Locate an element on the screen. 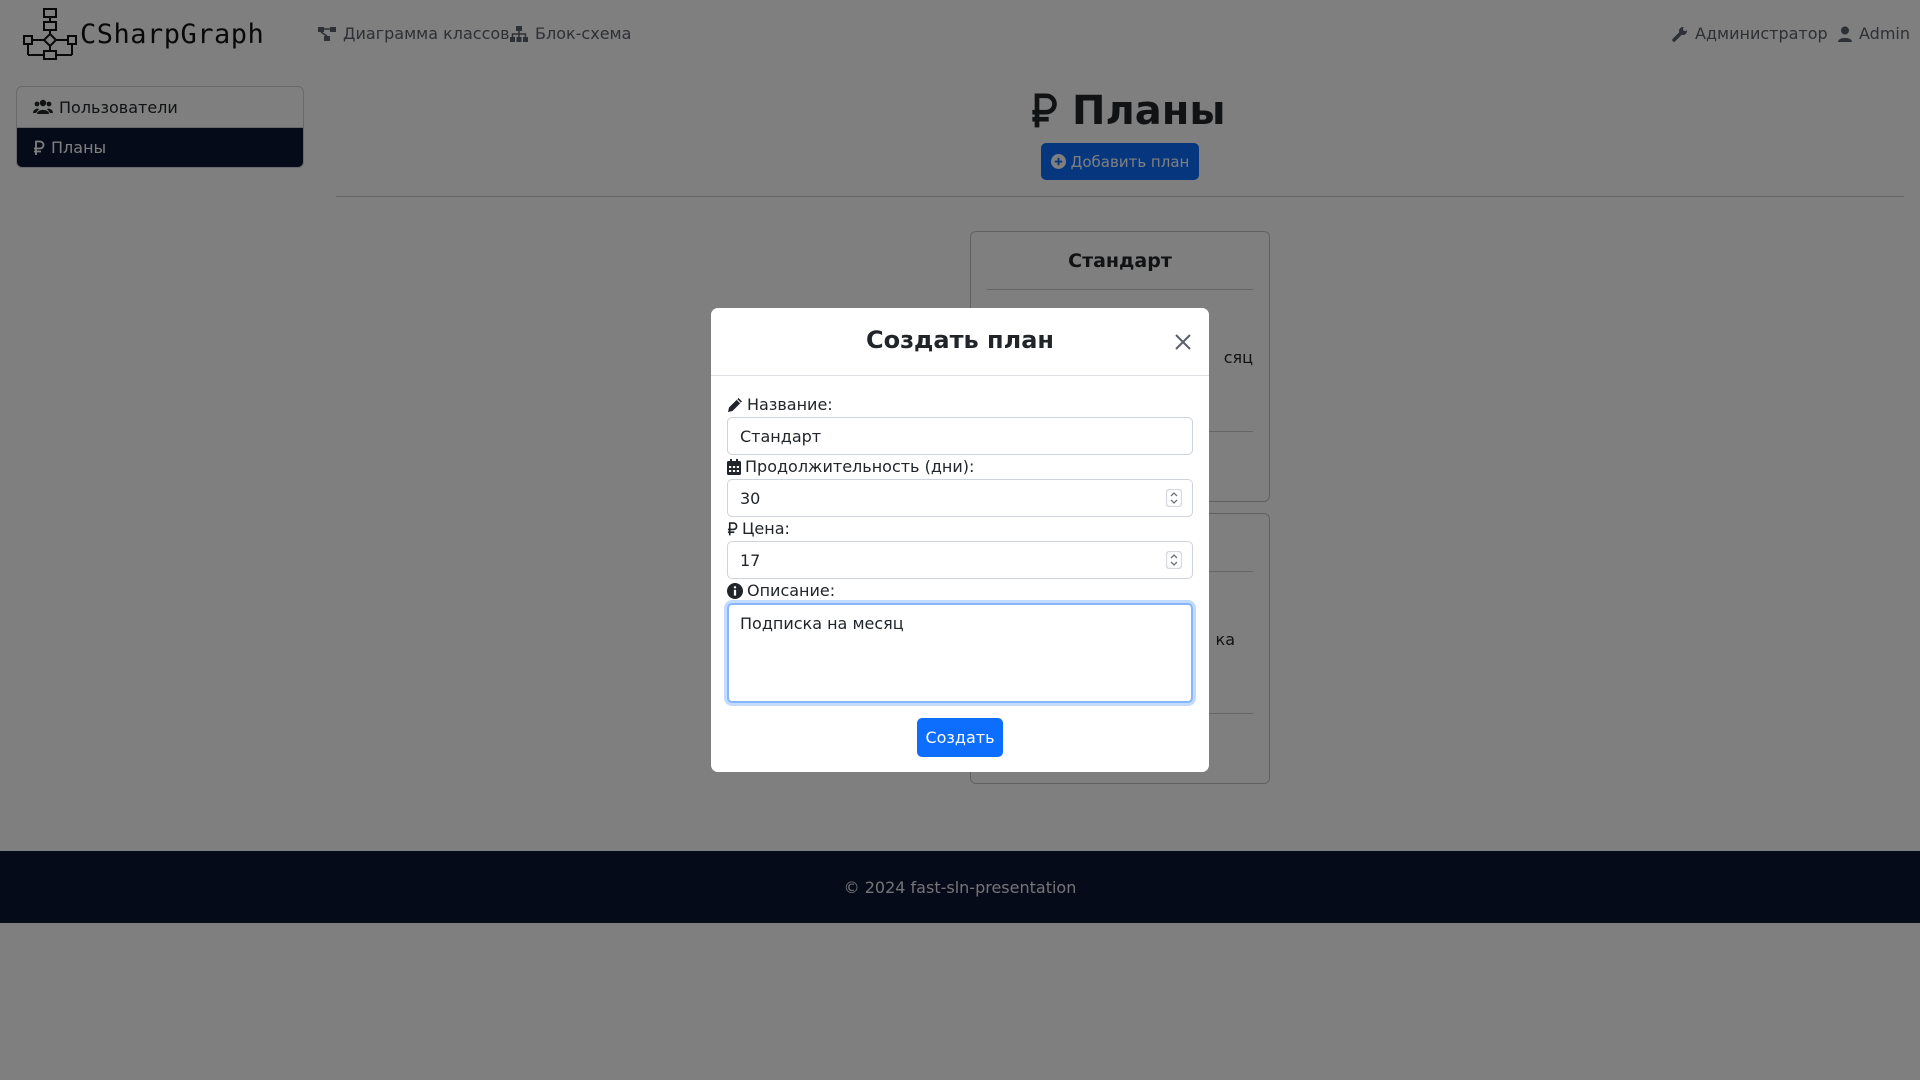 This screenshot has height=1080, width=1920. modal-title: Создать план is located at coordinates (959, 340).